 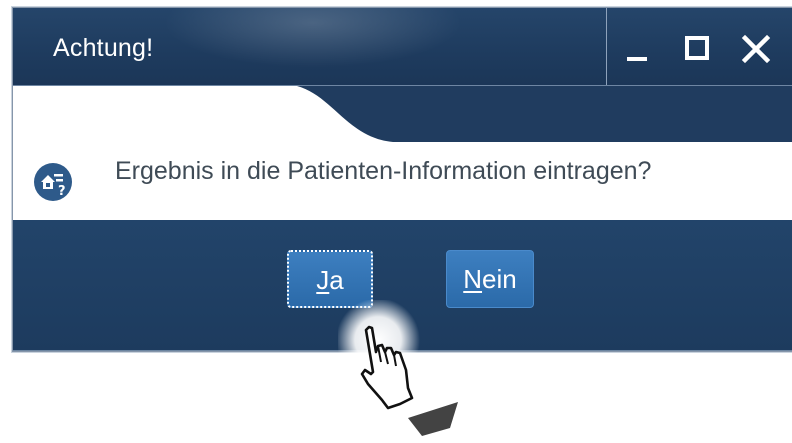 I want to click on close-icon, so click(x=759, y=47).